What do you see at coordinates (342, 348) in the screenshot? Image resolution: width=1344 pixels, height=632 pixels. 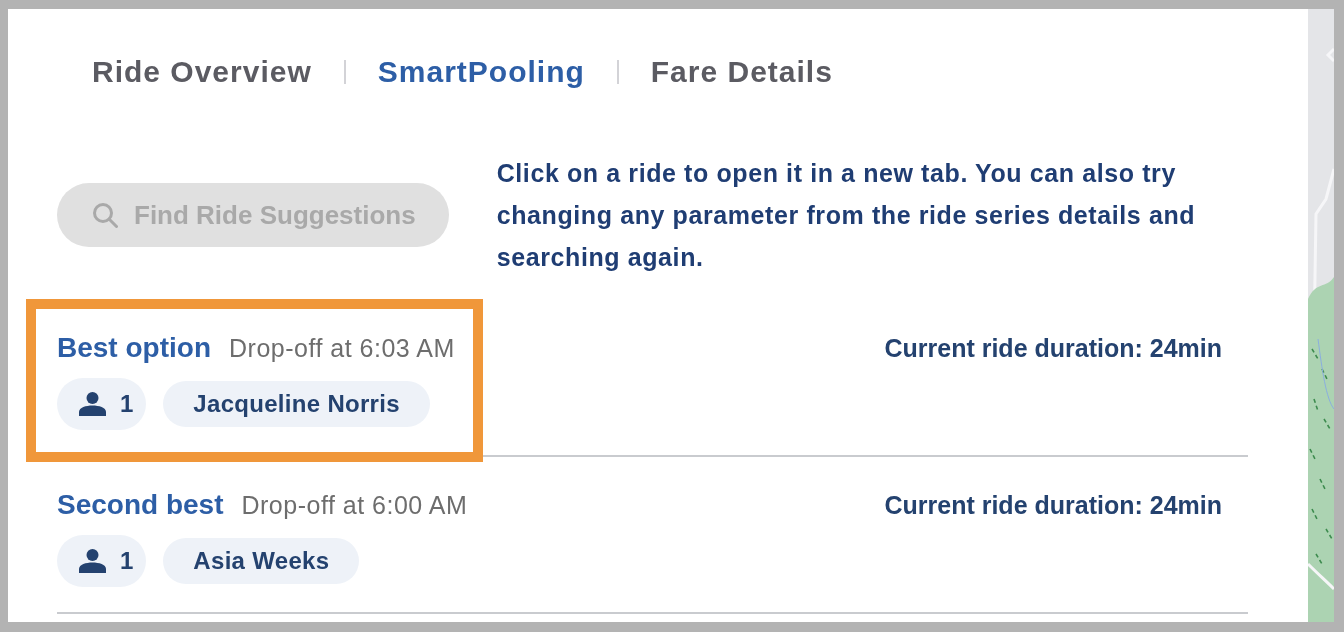 I see `dropoff-time: Drop-off at 6:03 AM` at bounding box center [342, 348].